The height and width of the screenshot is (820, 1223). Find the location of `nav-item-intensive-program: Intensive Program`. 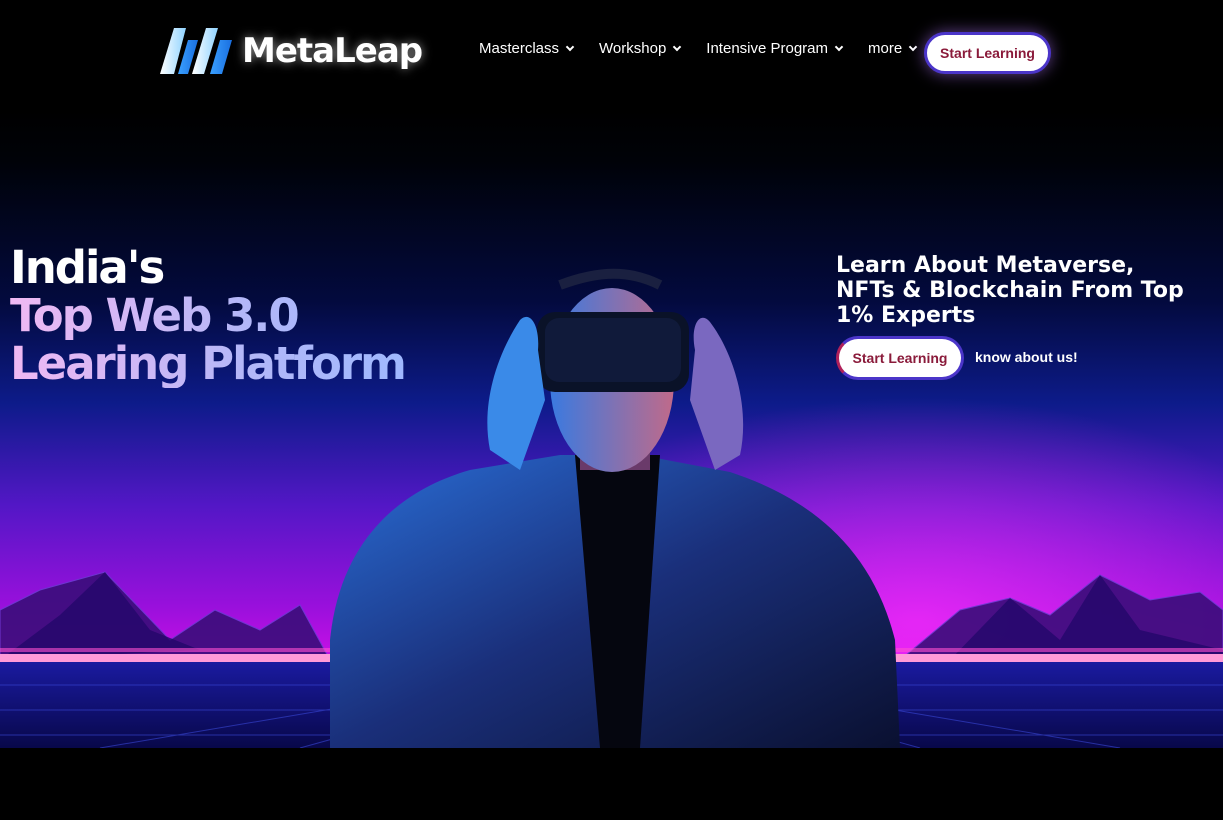

nav-item-intensive-program: Intensive Program is located at coordinates (775, 48).